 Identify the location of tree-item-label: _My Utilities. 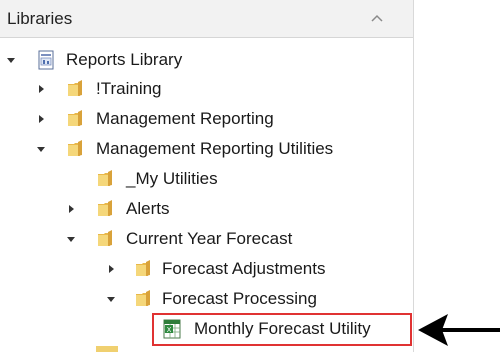
(172, 178).